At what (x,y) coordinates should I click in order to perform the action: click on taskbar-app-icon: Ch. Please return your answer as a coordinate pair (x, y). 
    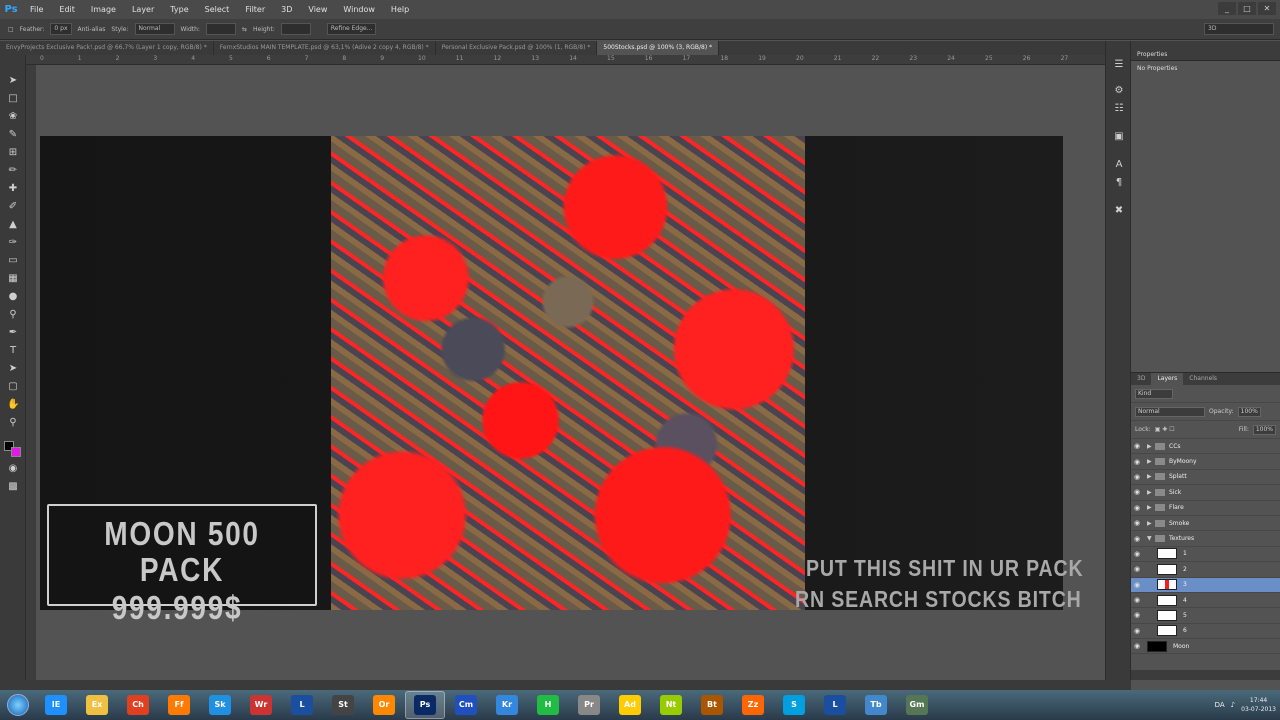
    Looking at the image, I should click on (138, 705).